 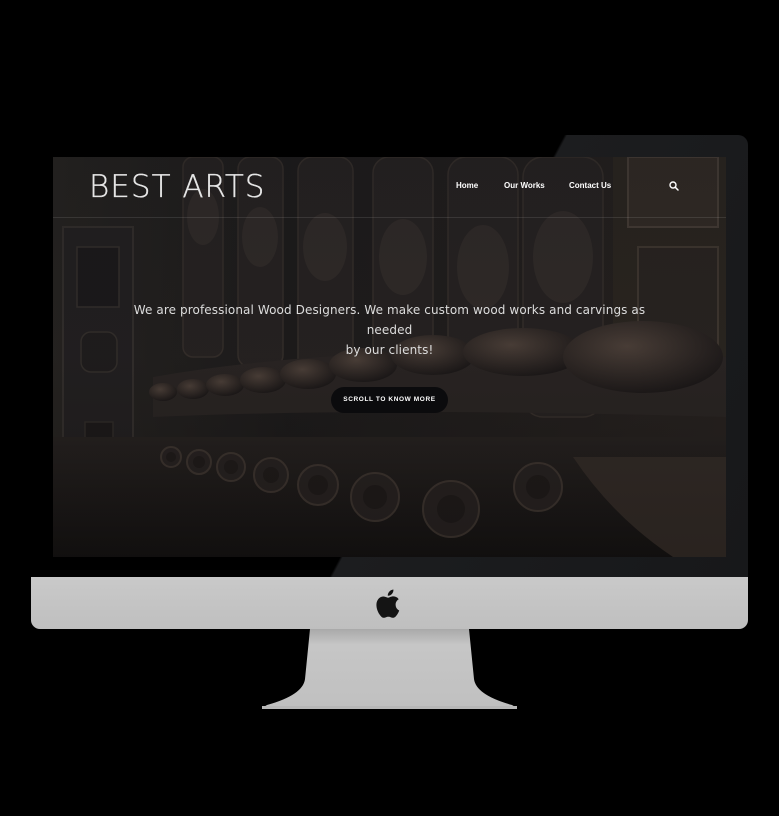 What do you see at coordinates (389, 187) in the screenshot?
I see `site-header: BEST ARTS Home Our Works Contact Us` at bounding box center [389, 187].